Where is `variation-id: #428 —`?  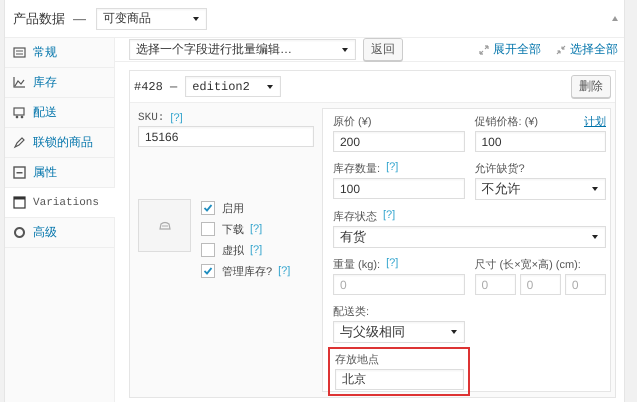
variation-id: #428 — is located at coordinates (156, 87).